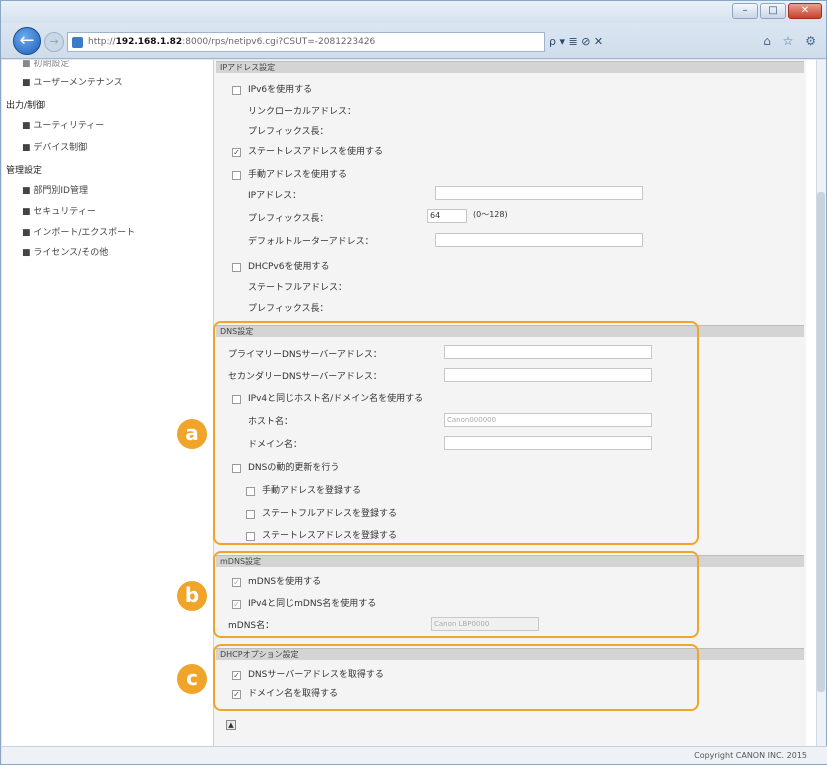 The height and width of the screenshot is (765, 827). I want to click on url-rest: :8000/rps/netipv6.cgi?CSUT=-2081223426, so click(279, 42).